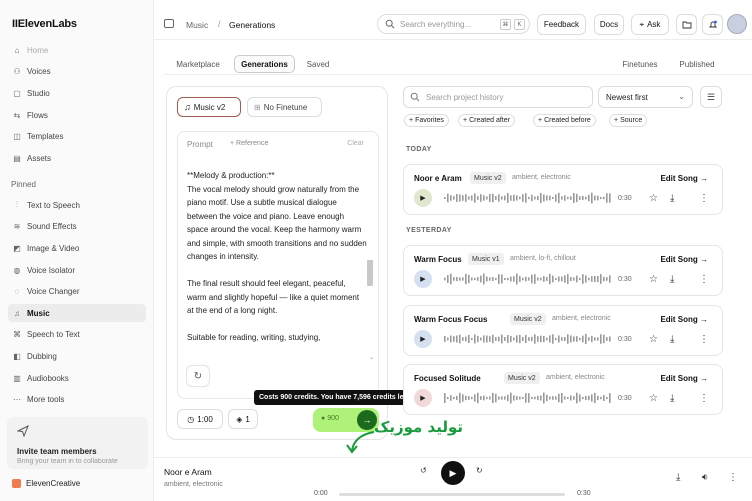 The image size is (752, 501). What do you see at coordinates (200, 144) in the screenshot?
I see `prompt-tab: Prompt` at bounding box center [200, 144].